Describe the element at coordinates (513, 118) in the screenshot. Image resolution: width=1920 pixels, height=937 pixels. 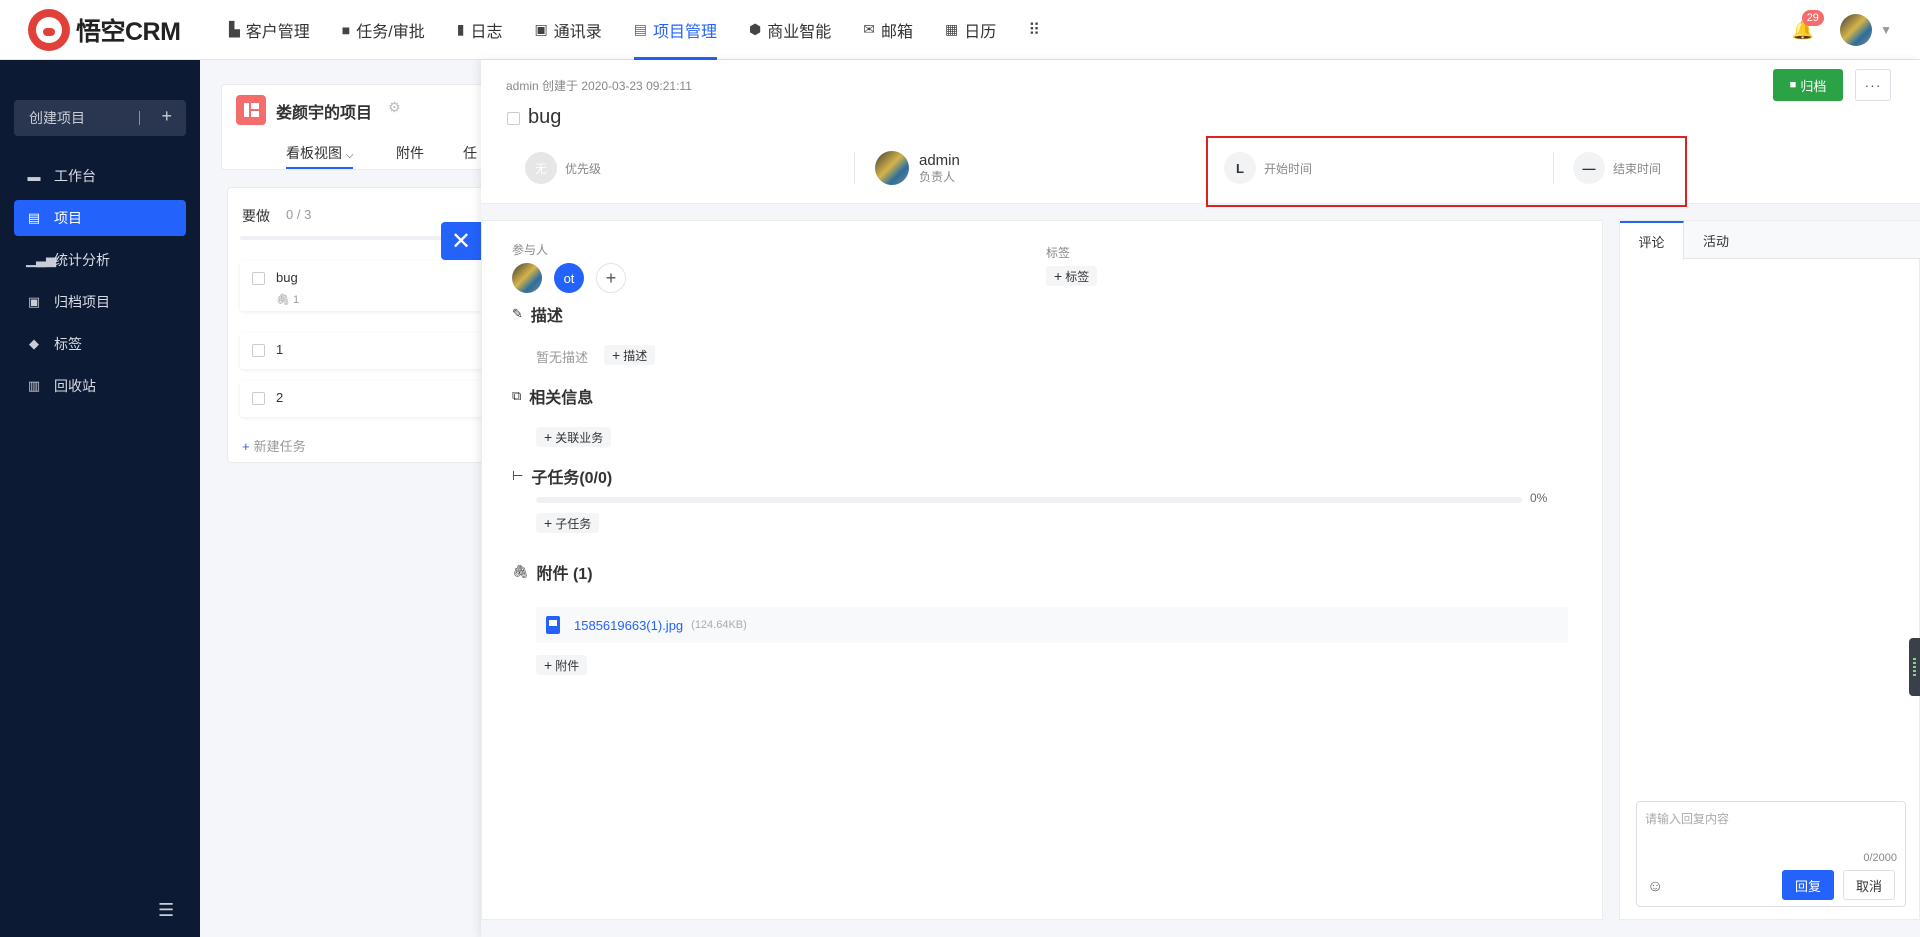
I see `task-complete-checkbox` at that location.